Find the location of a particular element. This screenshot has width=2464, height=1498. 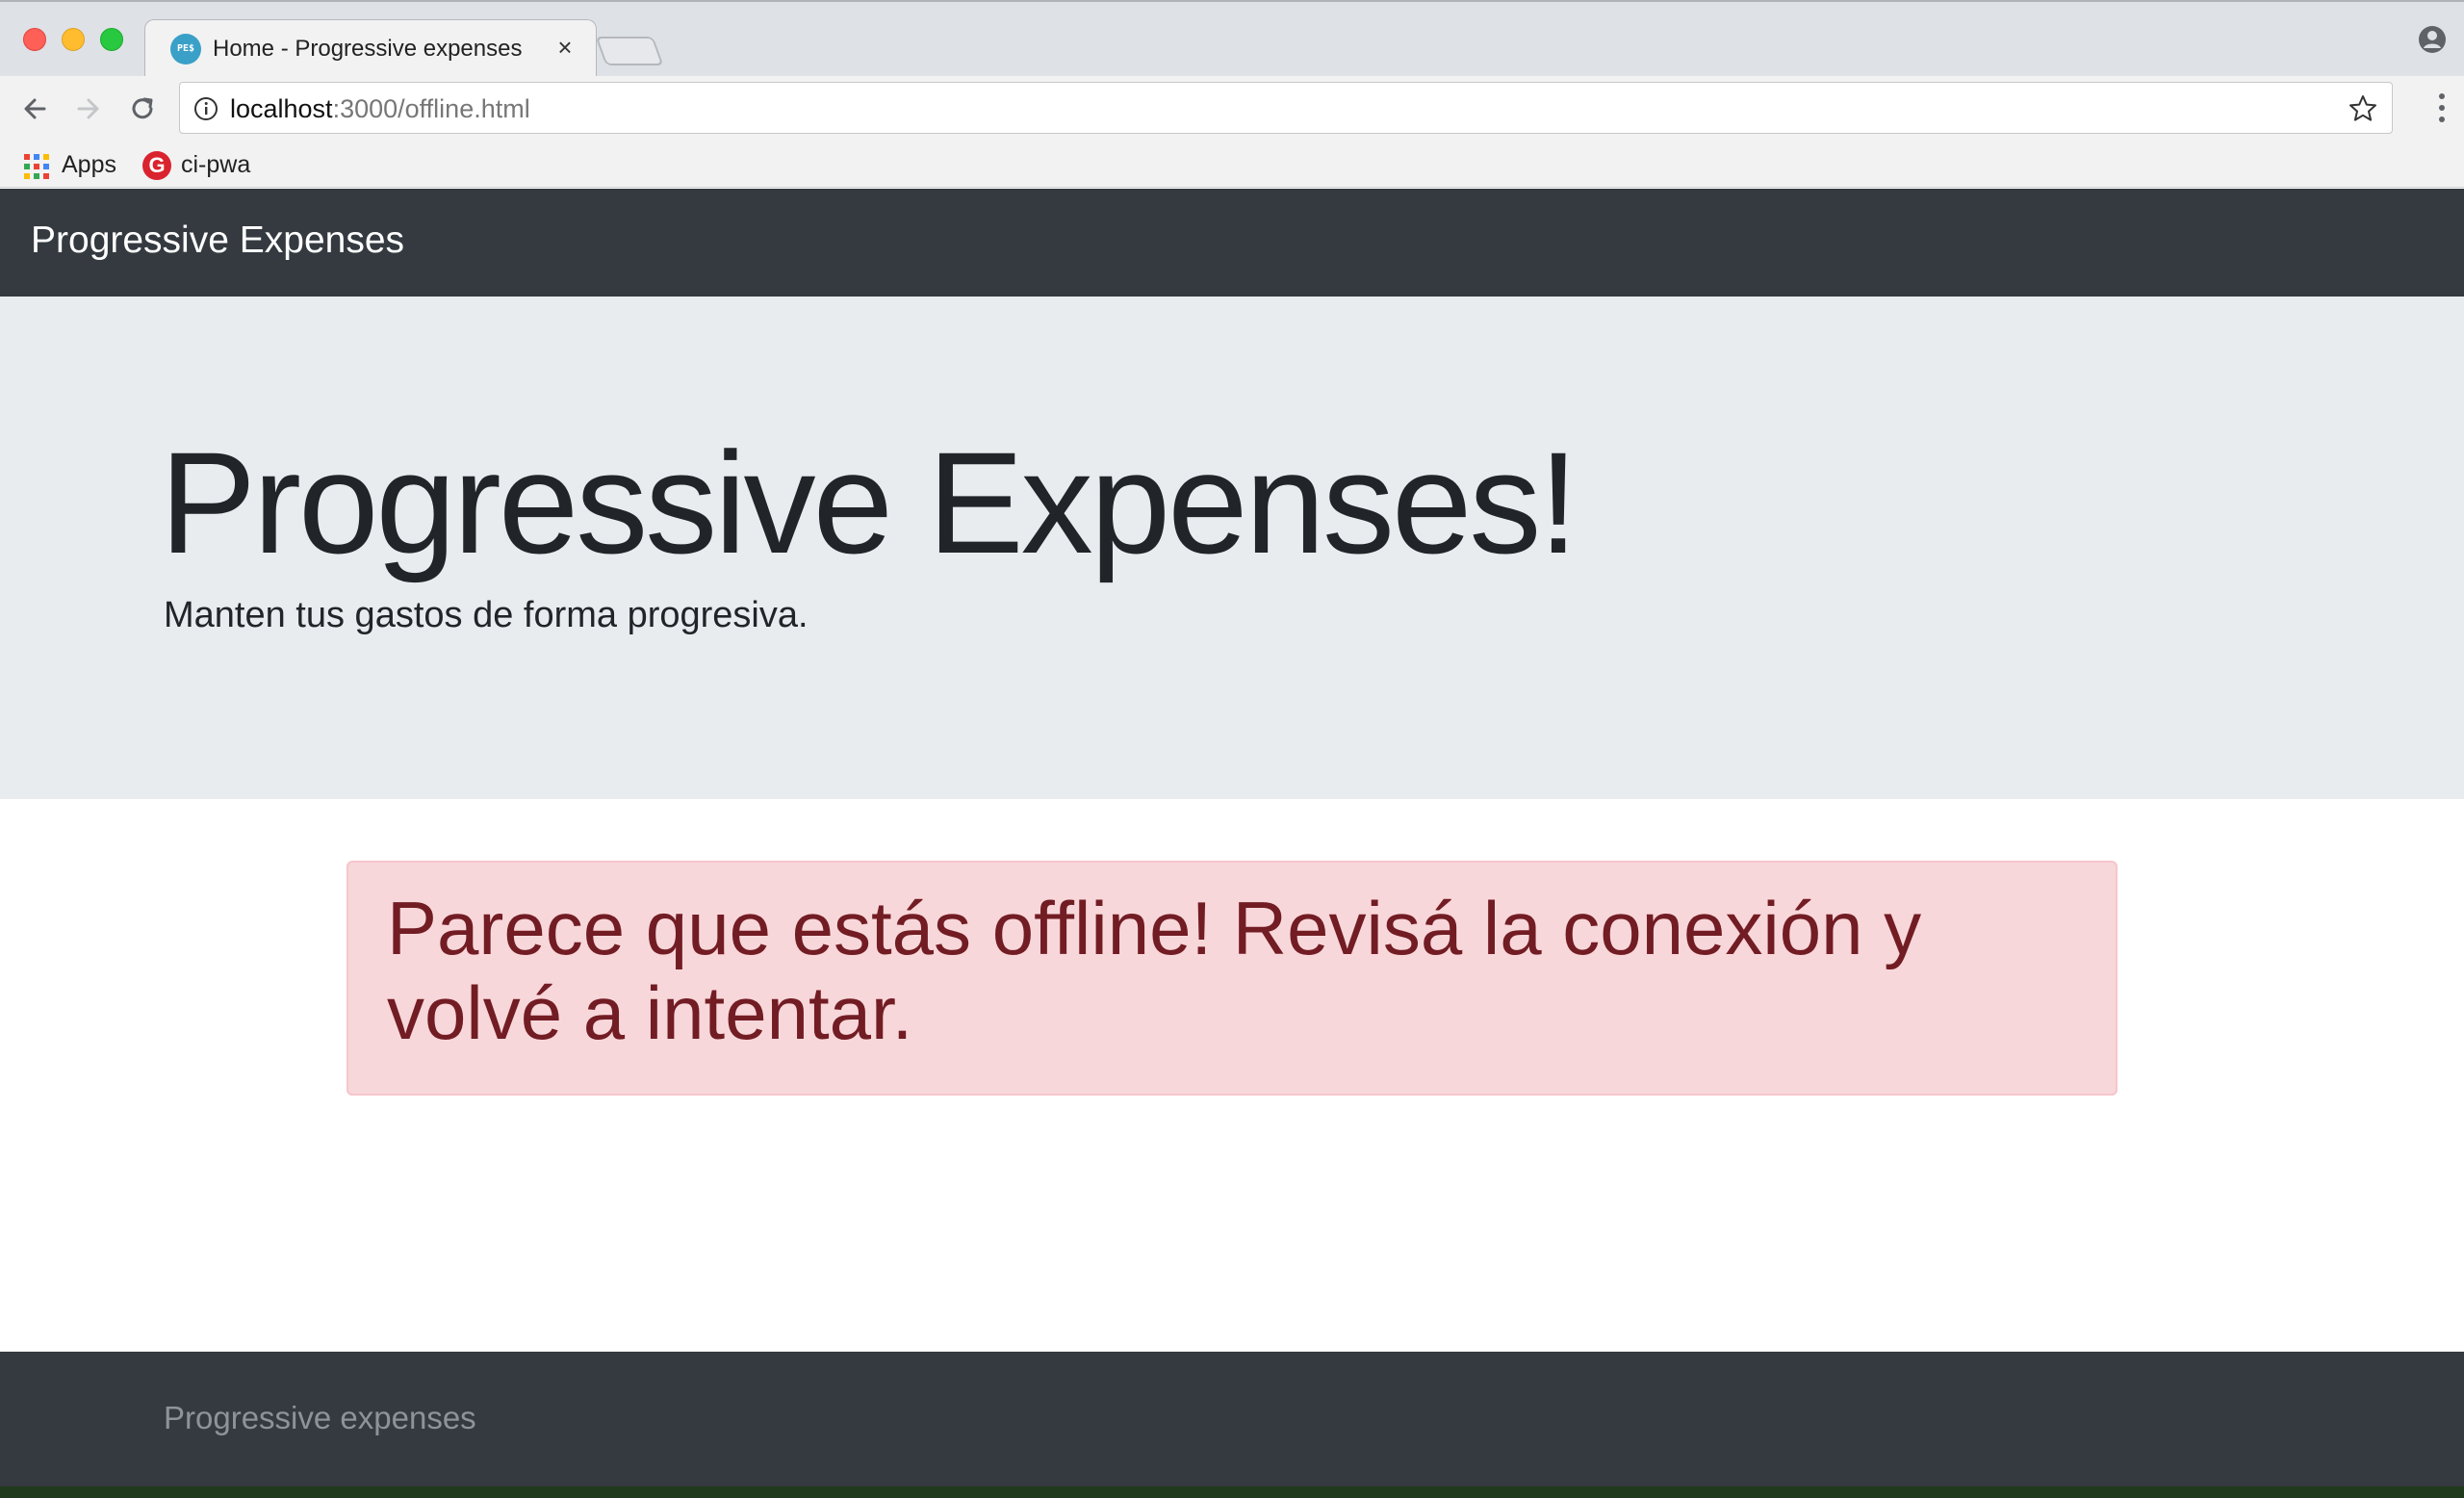

minimize-window-button is located at coordinates (73, 40).